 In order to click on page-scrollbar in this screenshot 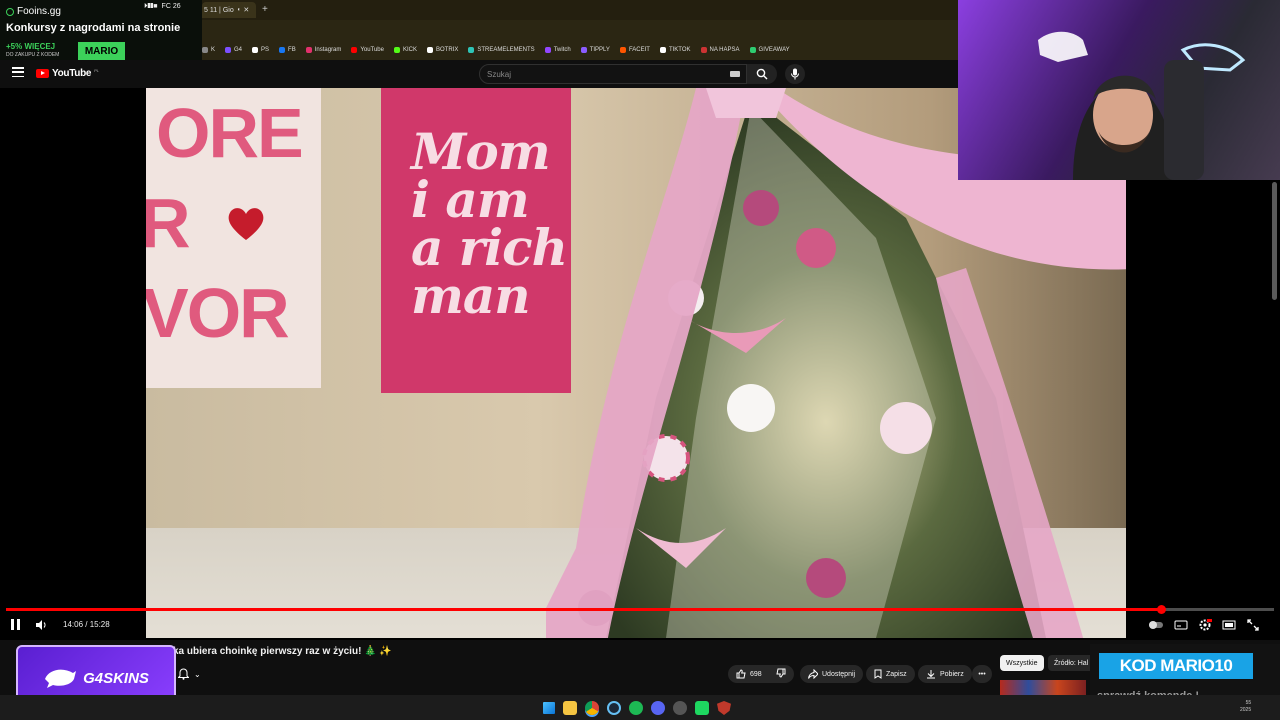, I will do `click(1274, 241)`.